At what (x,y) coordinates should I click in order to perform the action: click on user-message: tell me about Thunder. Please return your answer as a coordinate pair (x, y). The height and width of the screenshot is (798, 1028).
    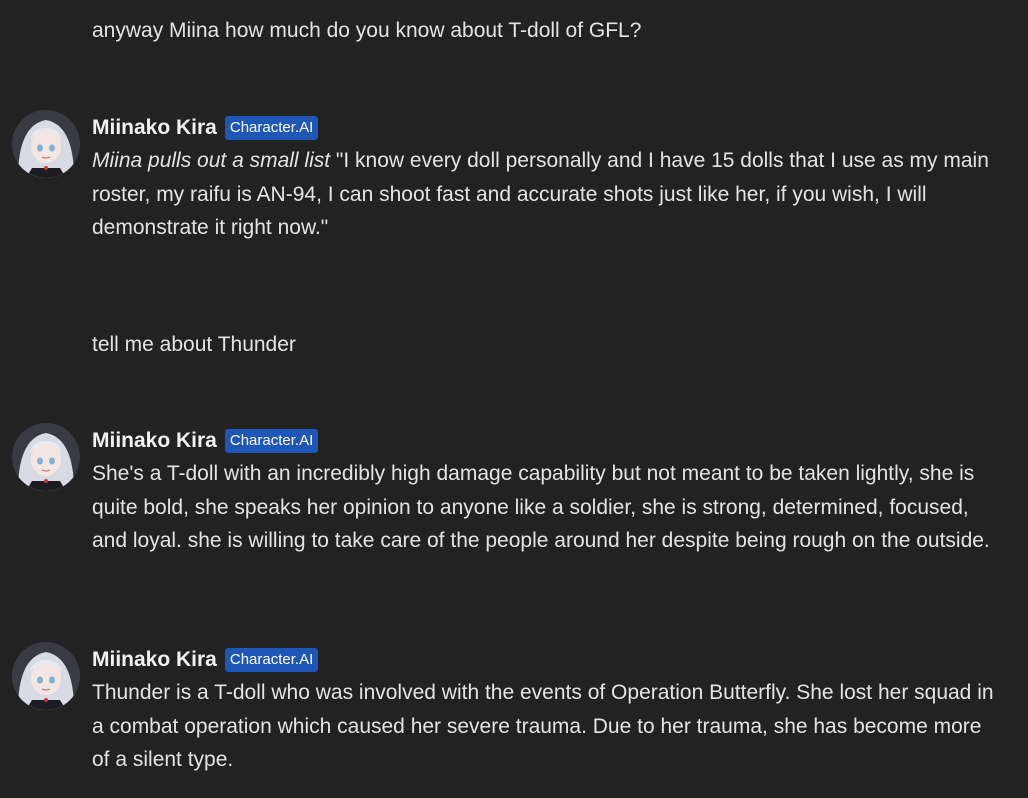
    Looking at the image, I should click on (194, 344).